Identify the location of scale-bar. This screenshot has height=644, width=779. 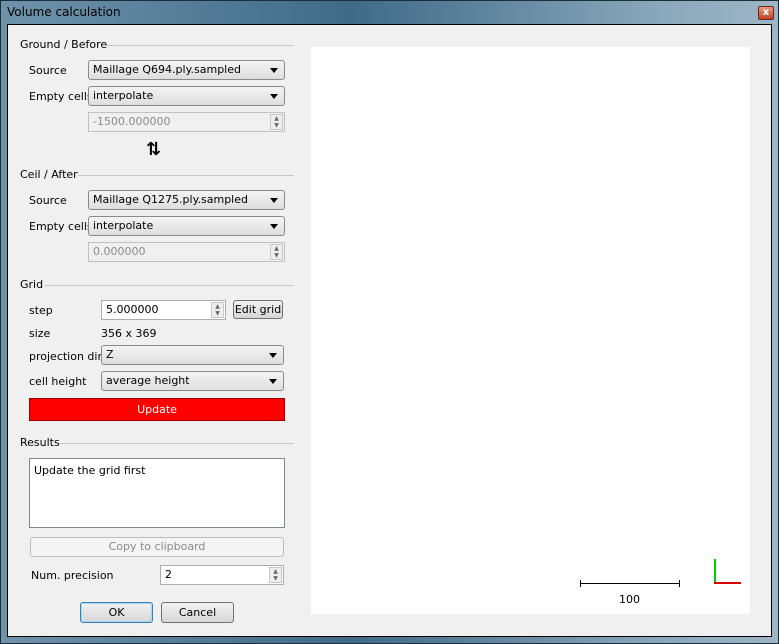
(630, 583).